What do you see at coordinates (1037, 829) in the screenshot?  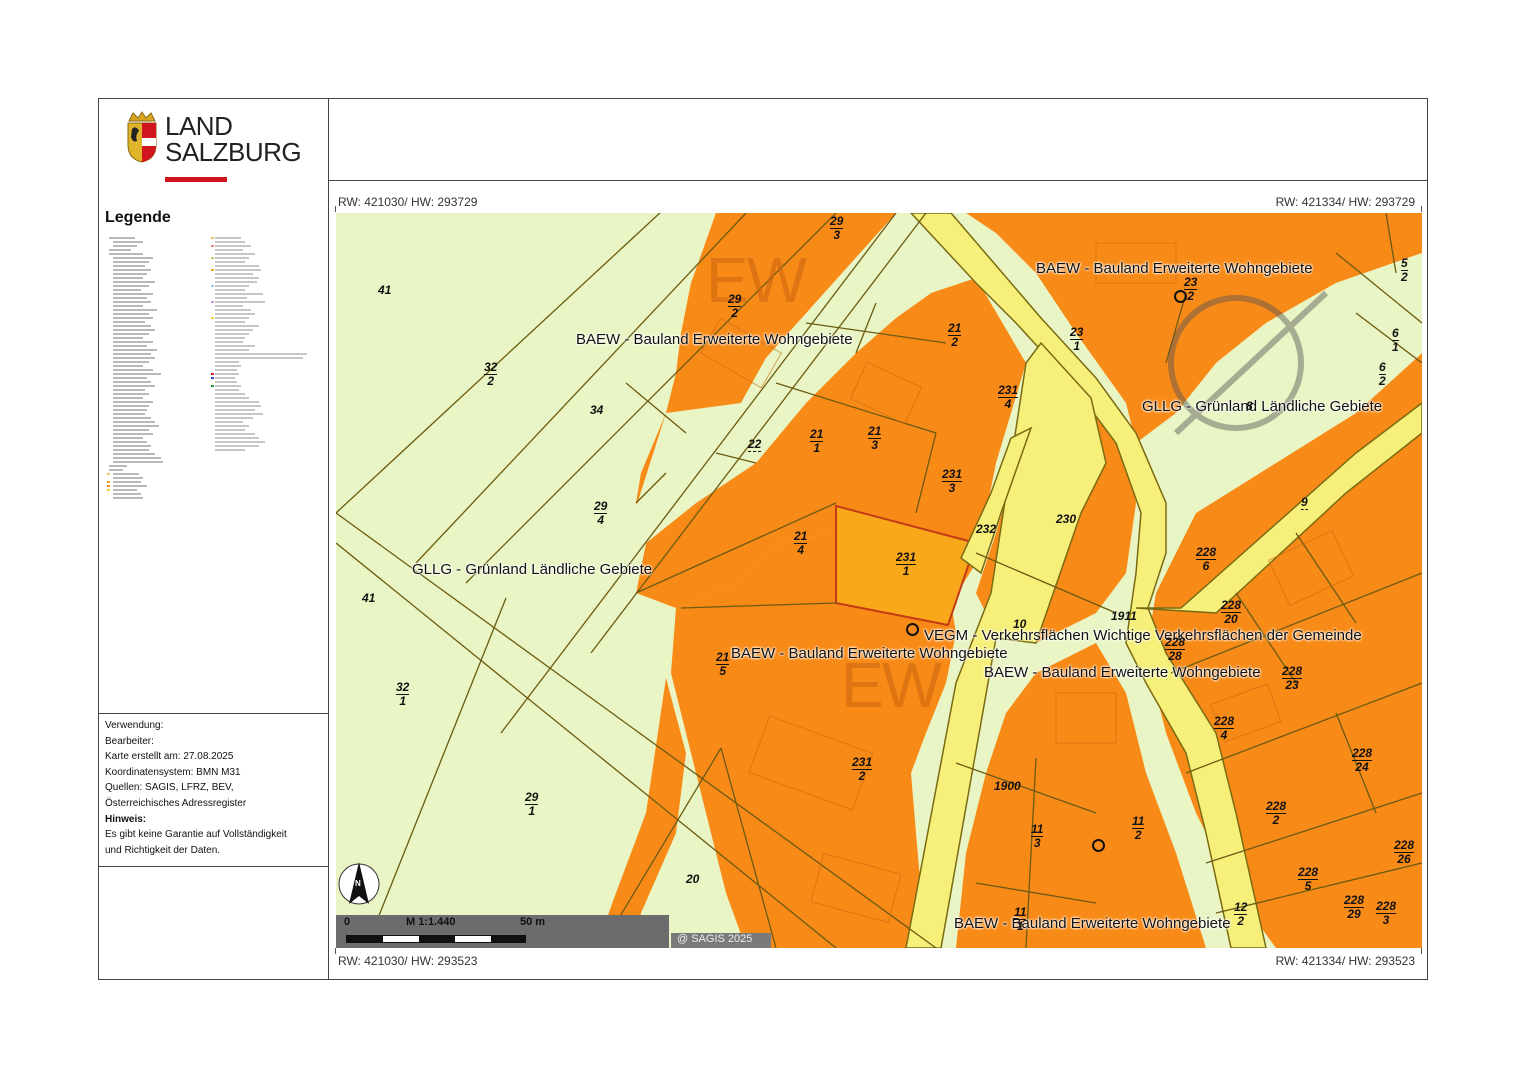 I see `parcel-numerator: 11` at bounding box center [1037, 829].